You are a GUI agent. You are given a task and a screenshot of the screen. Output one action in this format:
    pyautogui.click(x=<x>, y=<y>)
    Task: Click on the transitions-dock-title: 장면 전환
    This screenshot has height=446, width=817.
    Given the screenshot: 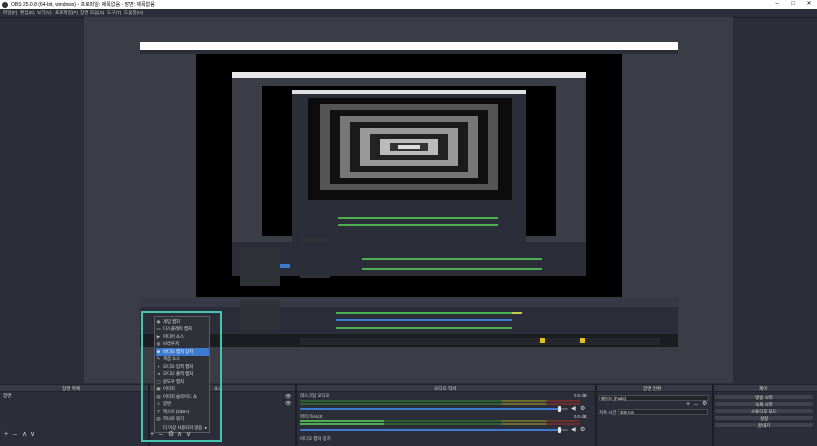 What is the action you would take?
    pyautogui.click(x=652, y=388)
    